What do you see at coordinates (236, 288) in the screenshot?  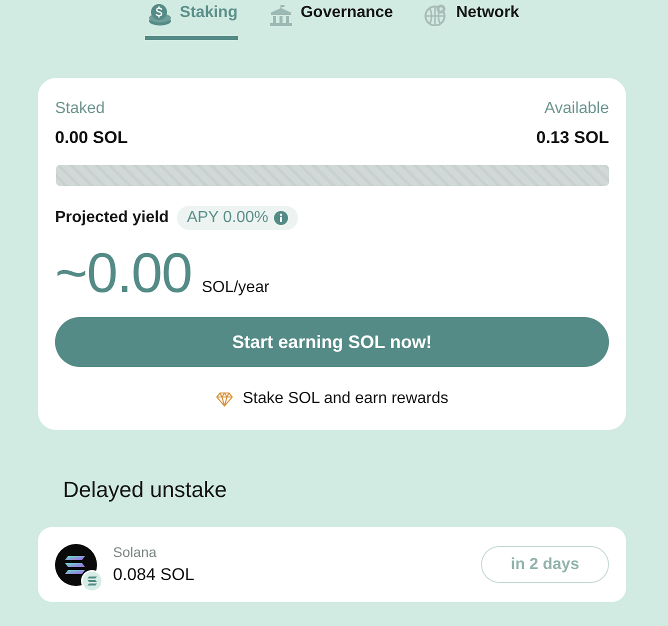 I see `yield-unit: SOL/year` at bounding box center [236, 288].